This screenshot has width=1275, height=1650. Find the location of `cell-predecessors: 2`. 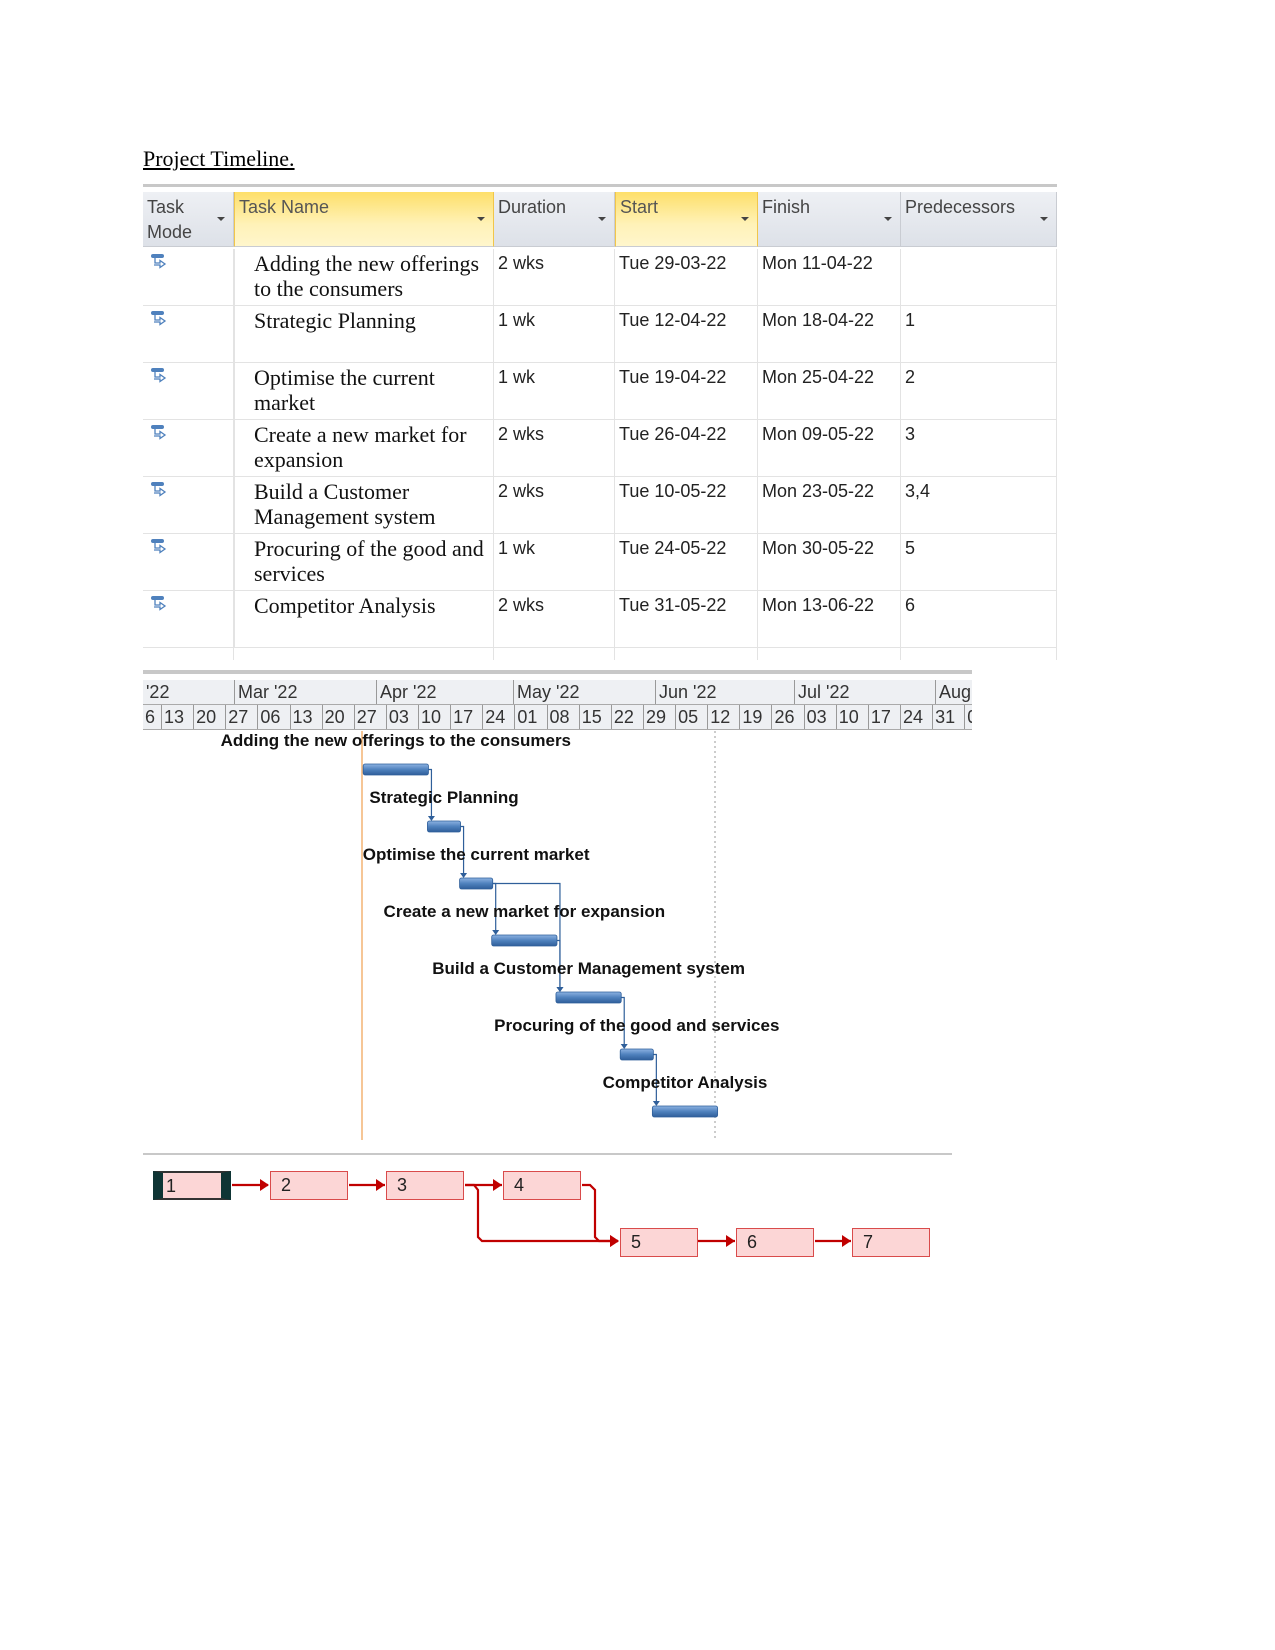

cell-predecessors: 2 is located at coordinates (979, 391).